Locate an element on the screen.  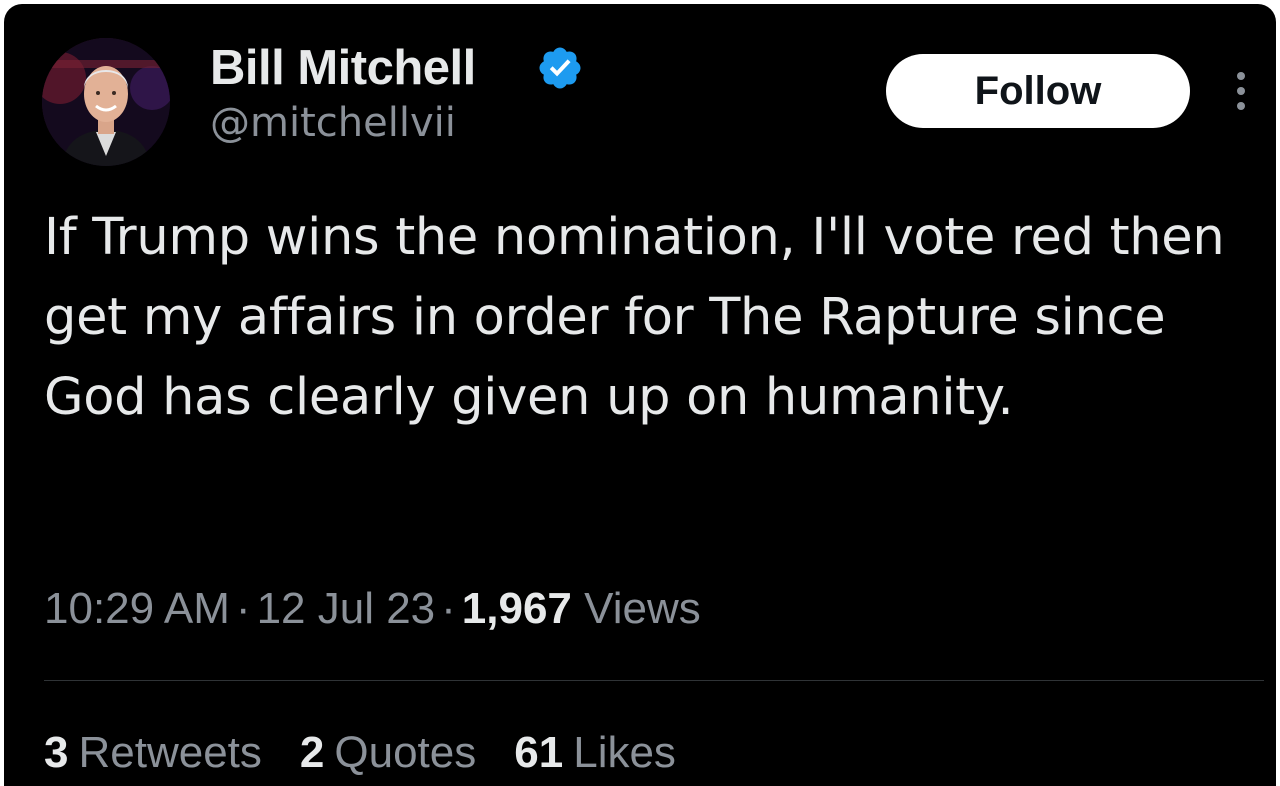
likes-stat: 61 Likes is located at coordinates (595, 753).